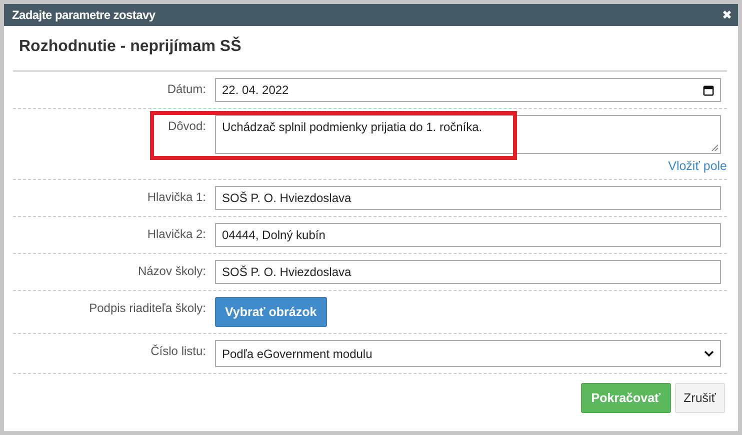 This screenshot has width=742, height=435. I want to click on field-label: Názov školy:, so click(171, 271).